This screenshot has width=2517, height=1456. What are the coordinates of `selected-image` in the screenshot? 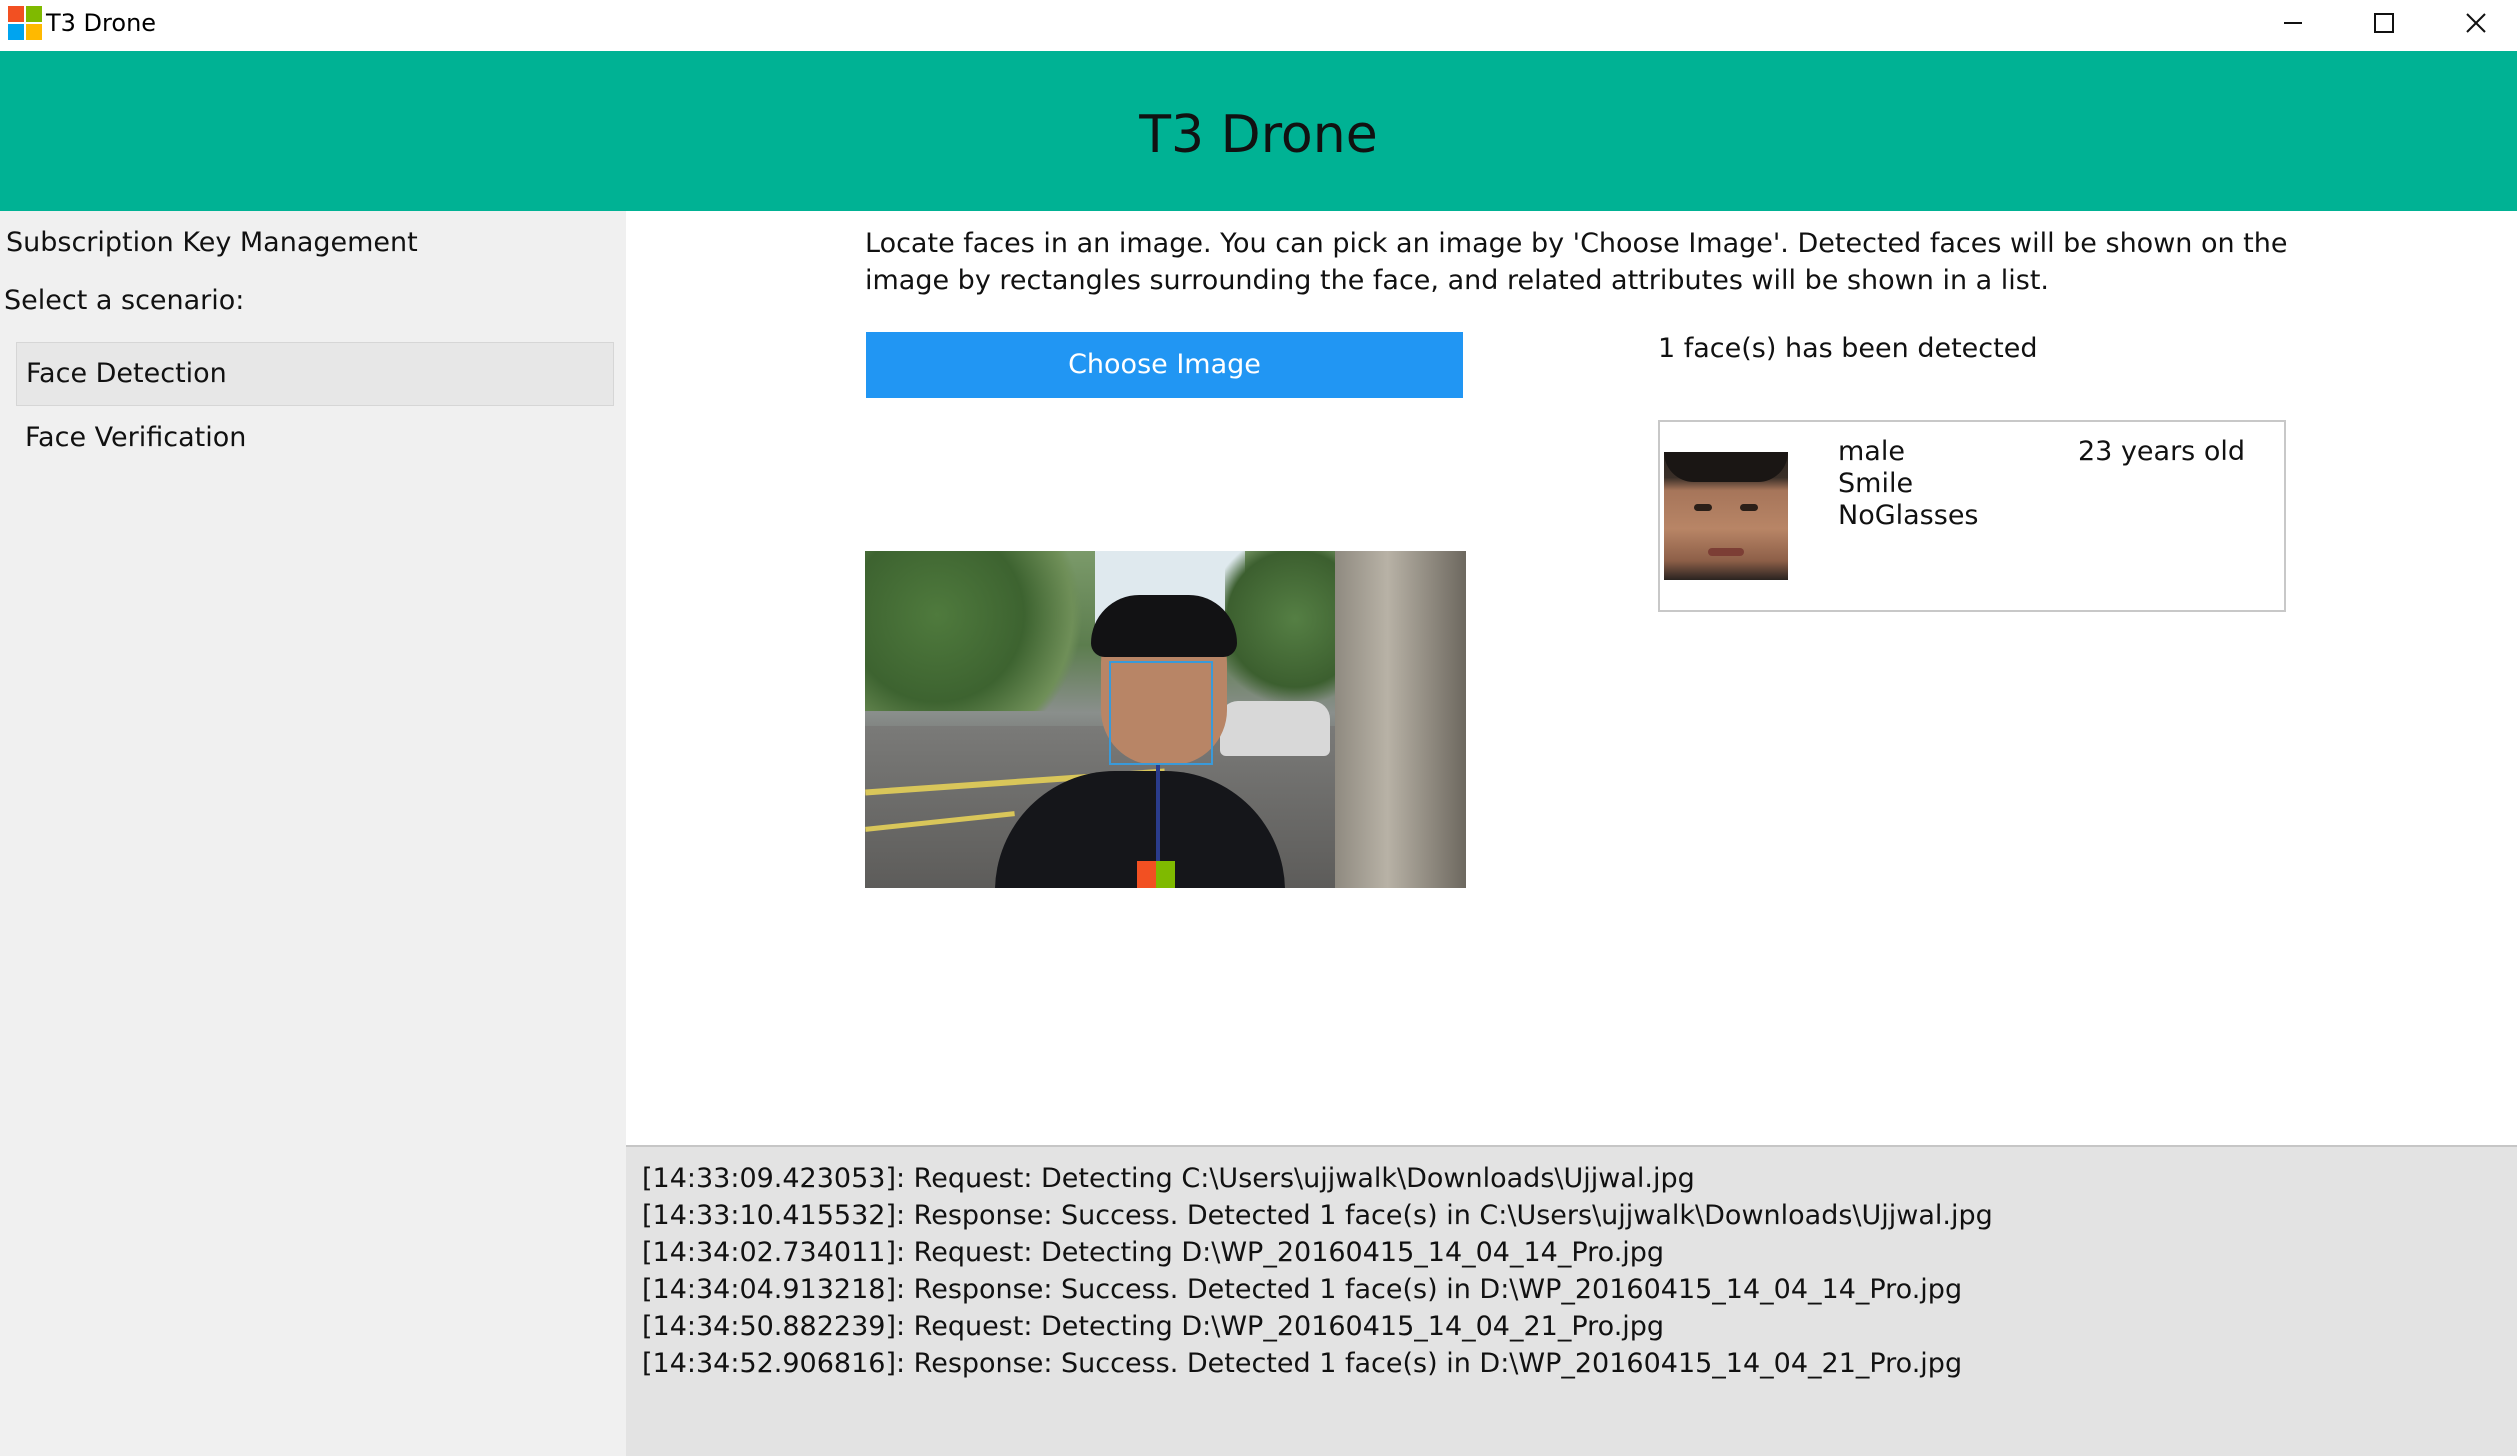 It's located at (1165, 719).